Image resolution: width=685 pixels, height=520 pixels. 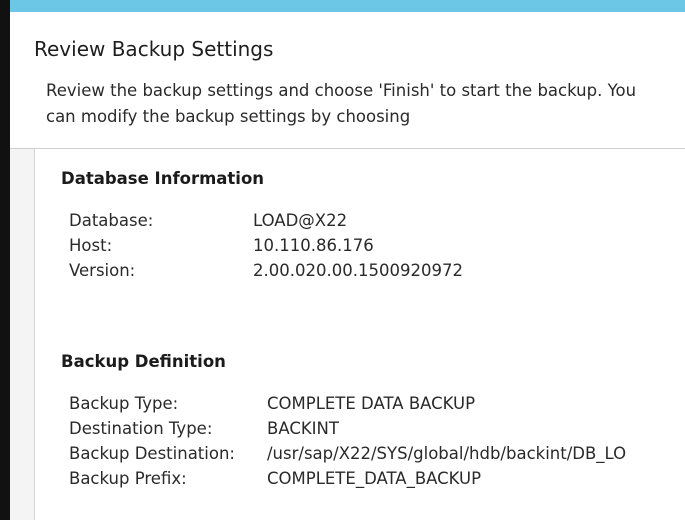 I want to click on host-row: Host: 10.110.86.176, so click(x=369, y=246).